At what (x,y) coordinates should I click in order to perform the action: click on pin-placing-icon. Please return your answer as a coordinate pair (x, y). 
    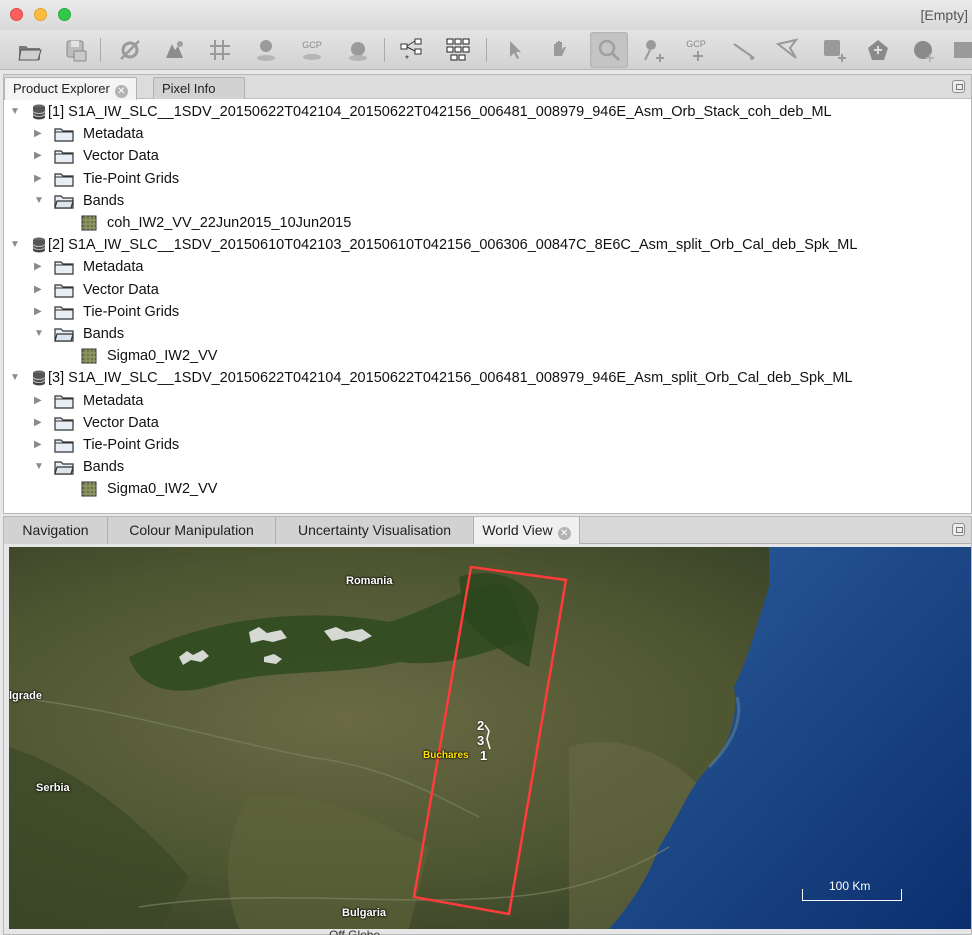
    Looking at the image, I should click on (654, 50).